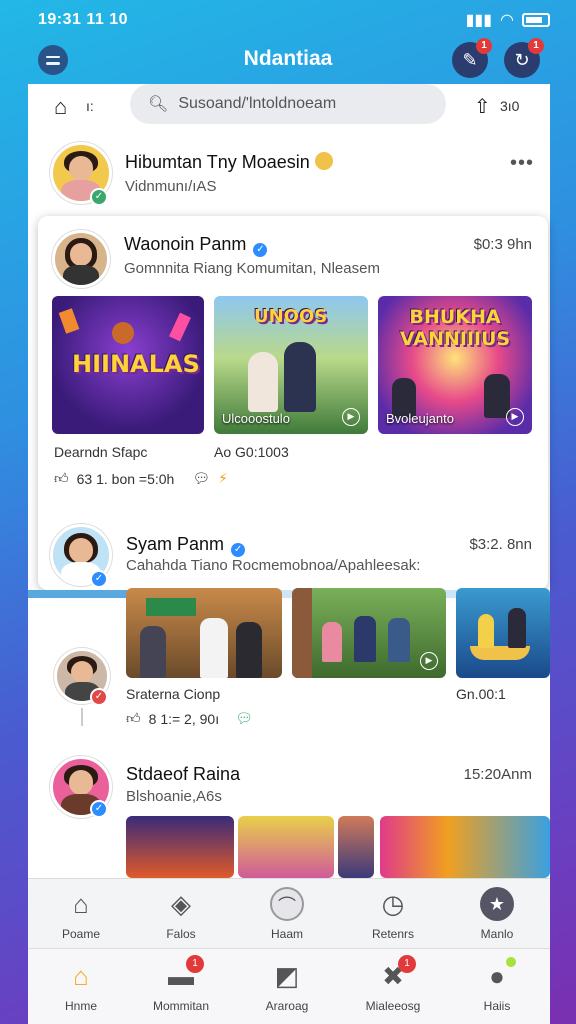 The height and width of the screenshot is (1024, 576). What do you see at coordinates (511, 962) in the screenshot?
I see `online-dot` at bounding box center [511, 962].